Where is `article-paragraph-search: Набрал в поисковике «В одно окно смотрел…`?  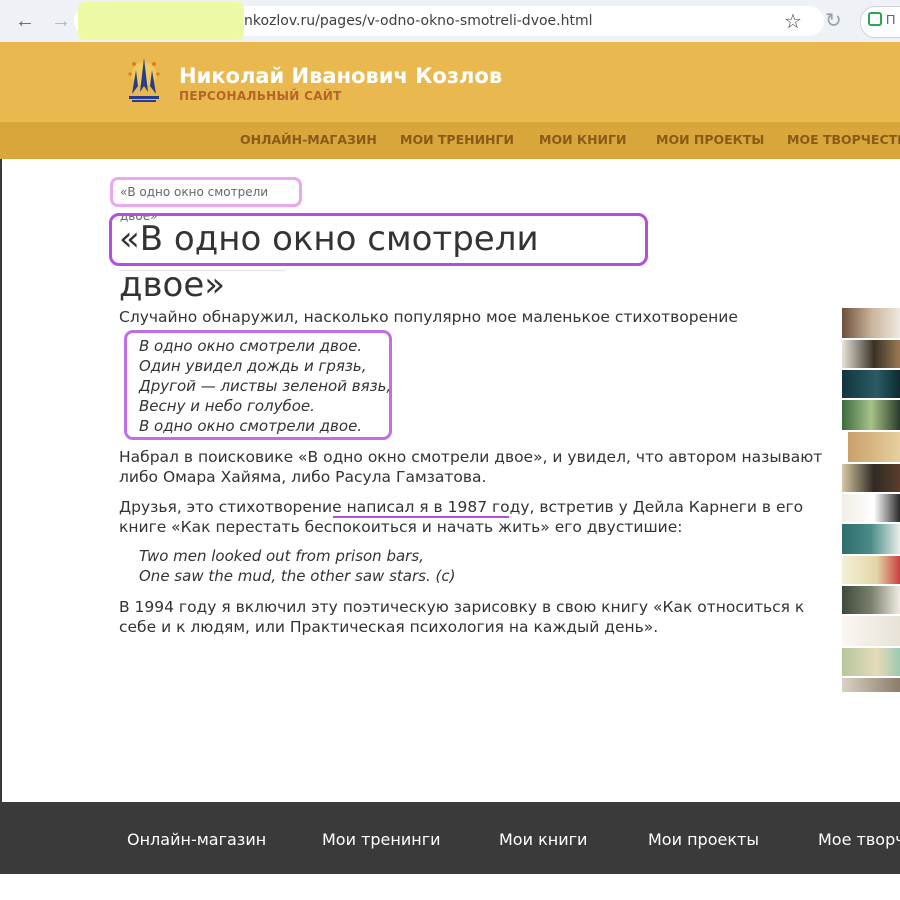 article-paragraph-search: Набрал в поисковике «В одно окно смотрел… is located at coordinates (471, 467).